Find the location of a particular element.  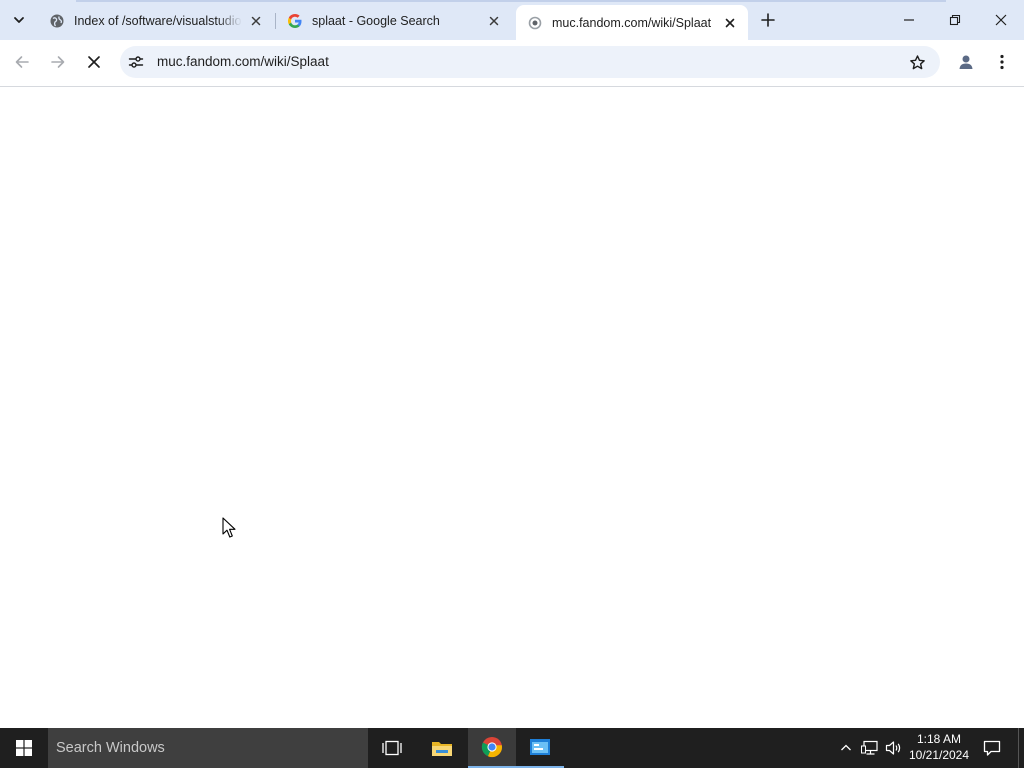

tune-icon is located at coordinates (136, 62).